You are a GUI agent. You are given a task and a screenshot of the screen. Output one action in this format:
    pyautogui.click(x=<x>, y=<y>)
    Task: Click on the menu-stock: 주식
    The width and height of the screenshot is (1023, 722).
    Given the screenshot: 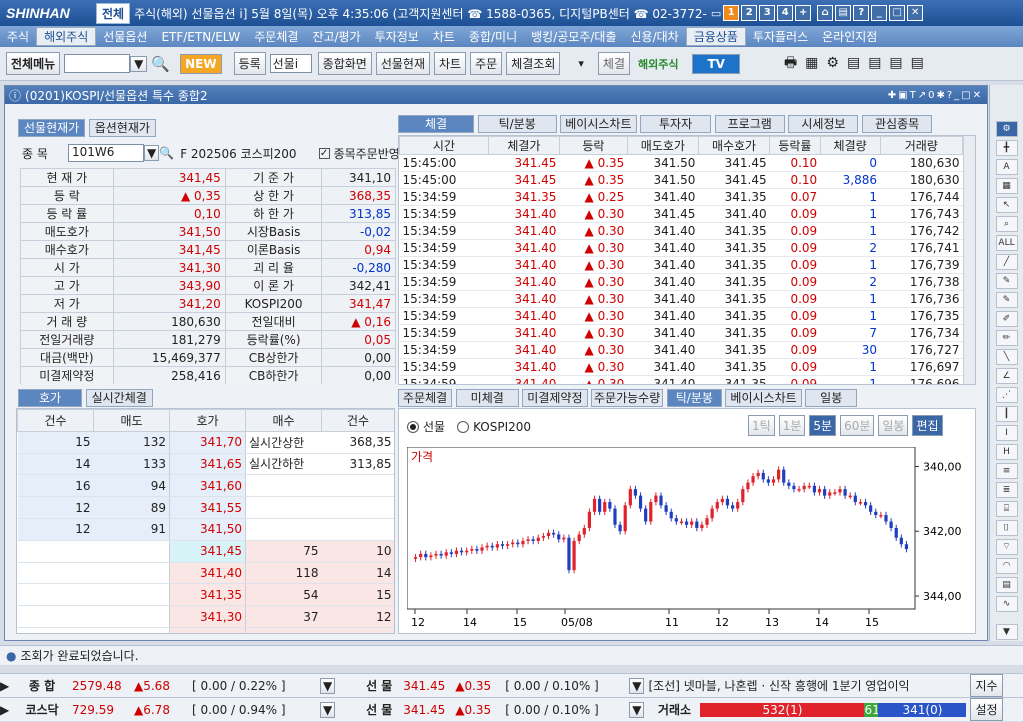 What is the action you would take?
    pyautogui.click(x=18, y=36)
    